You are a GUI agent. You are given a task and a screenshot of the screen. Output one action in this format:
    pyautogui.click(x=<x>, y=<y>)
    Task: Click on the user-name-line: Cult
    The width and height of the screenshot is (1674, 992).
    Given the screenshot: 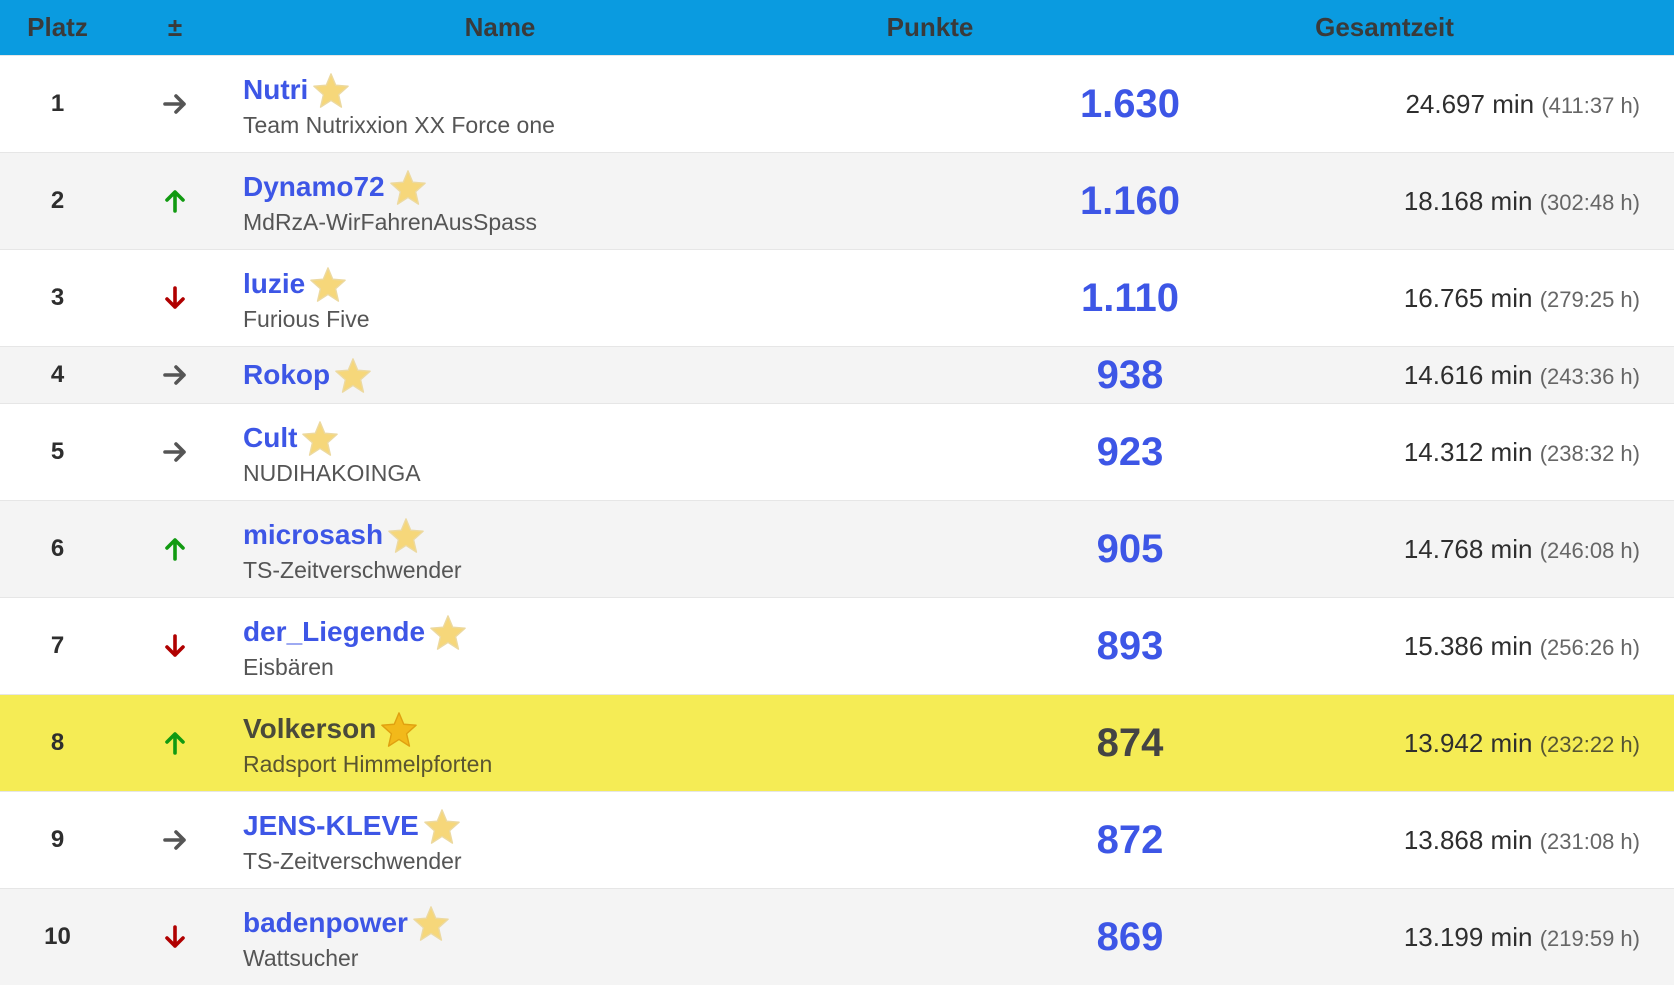 What is the action you would take?
    pyautogui.click(x=604, y=438)
    